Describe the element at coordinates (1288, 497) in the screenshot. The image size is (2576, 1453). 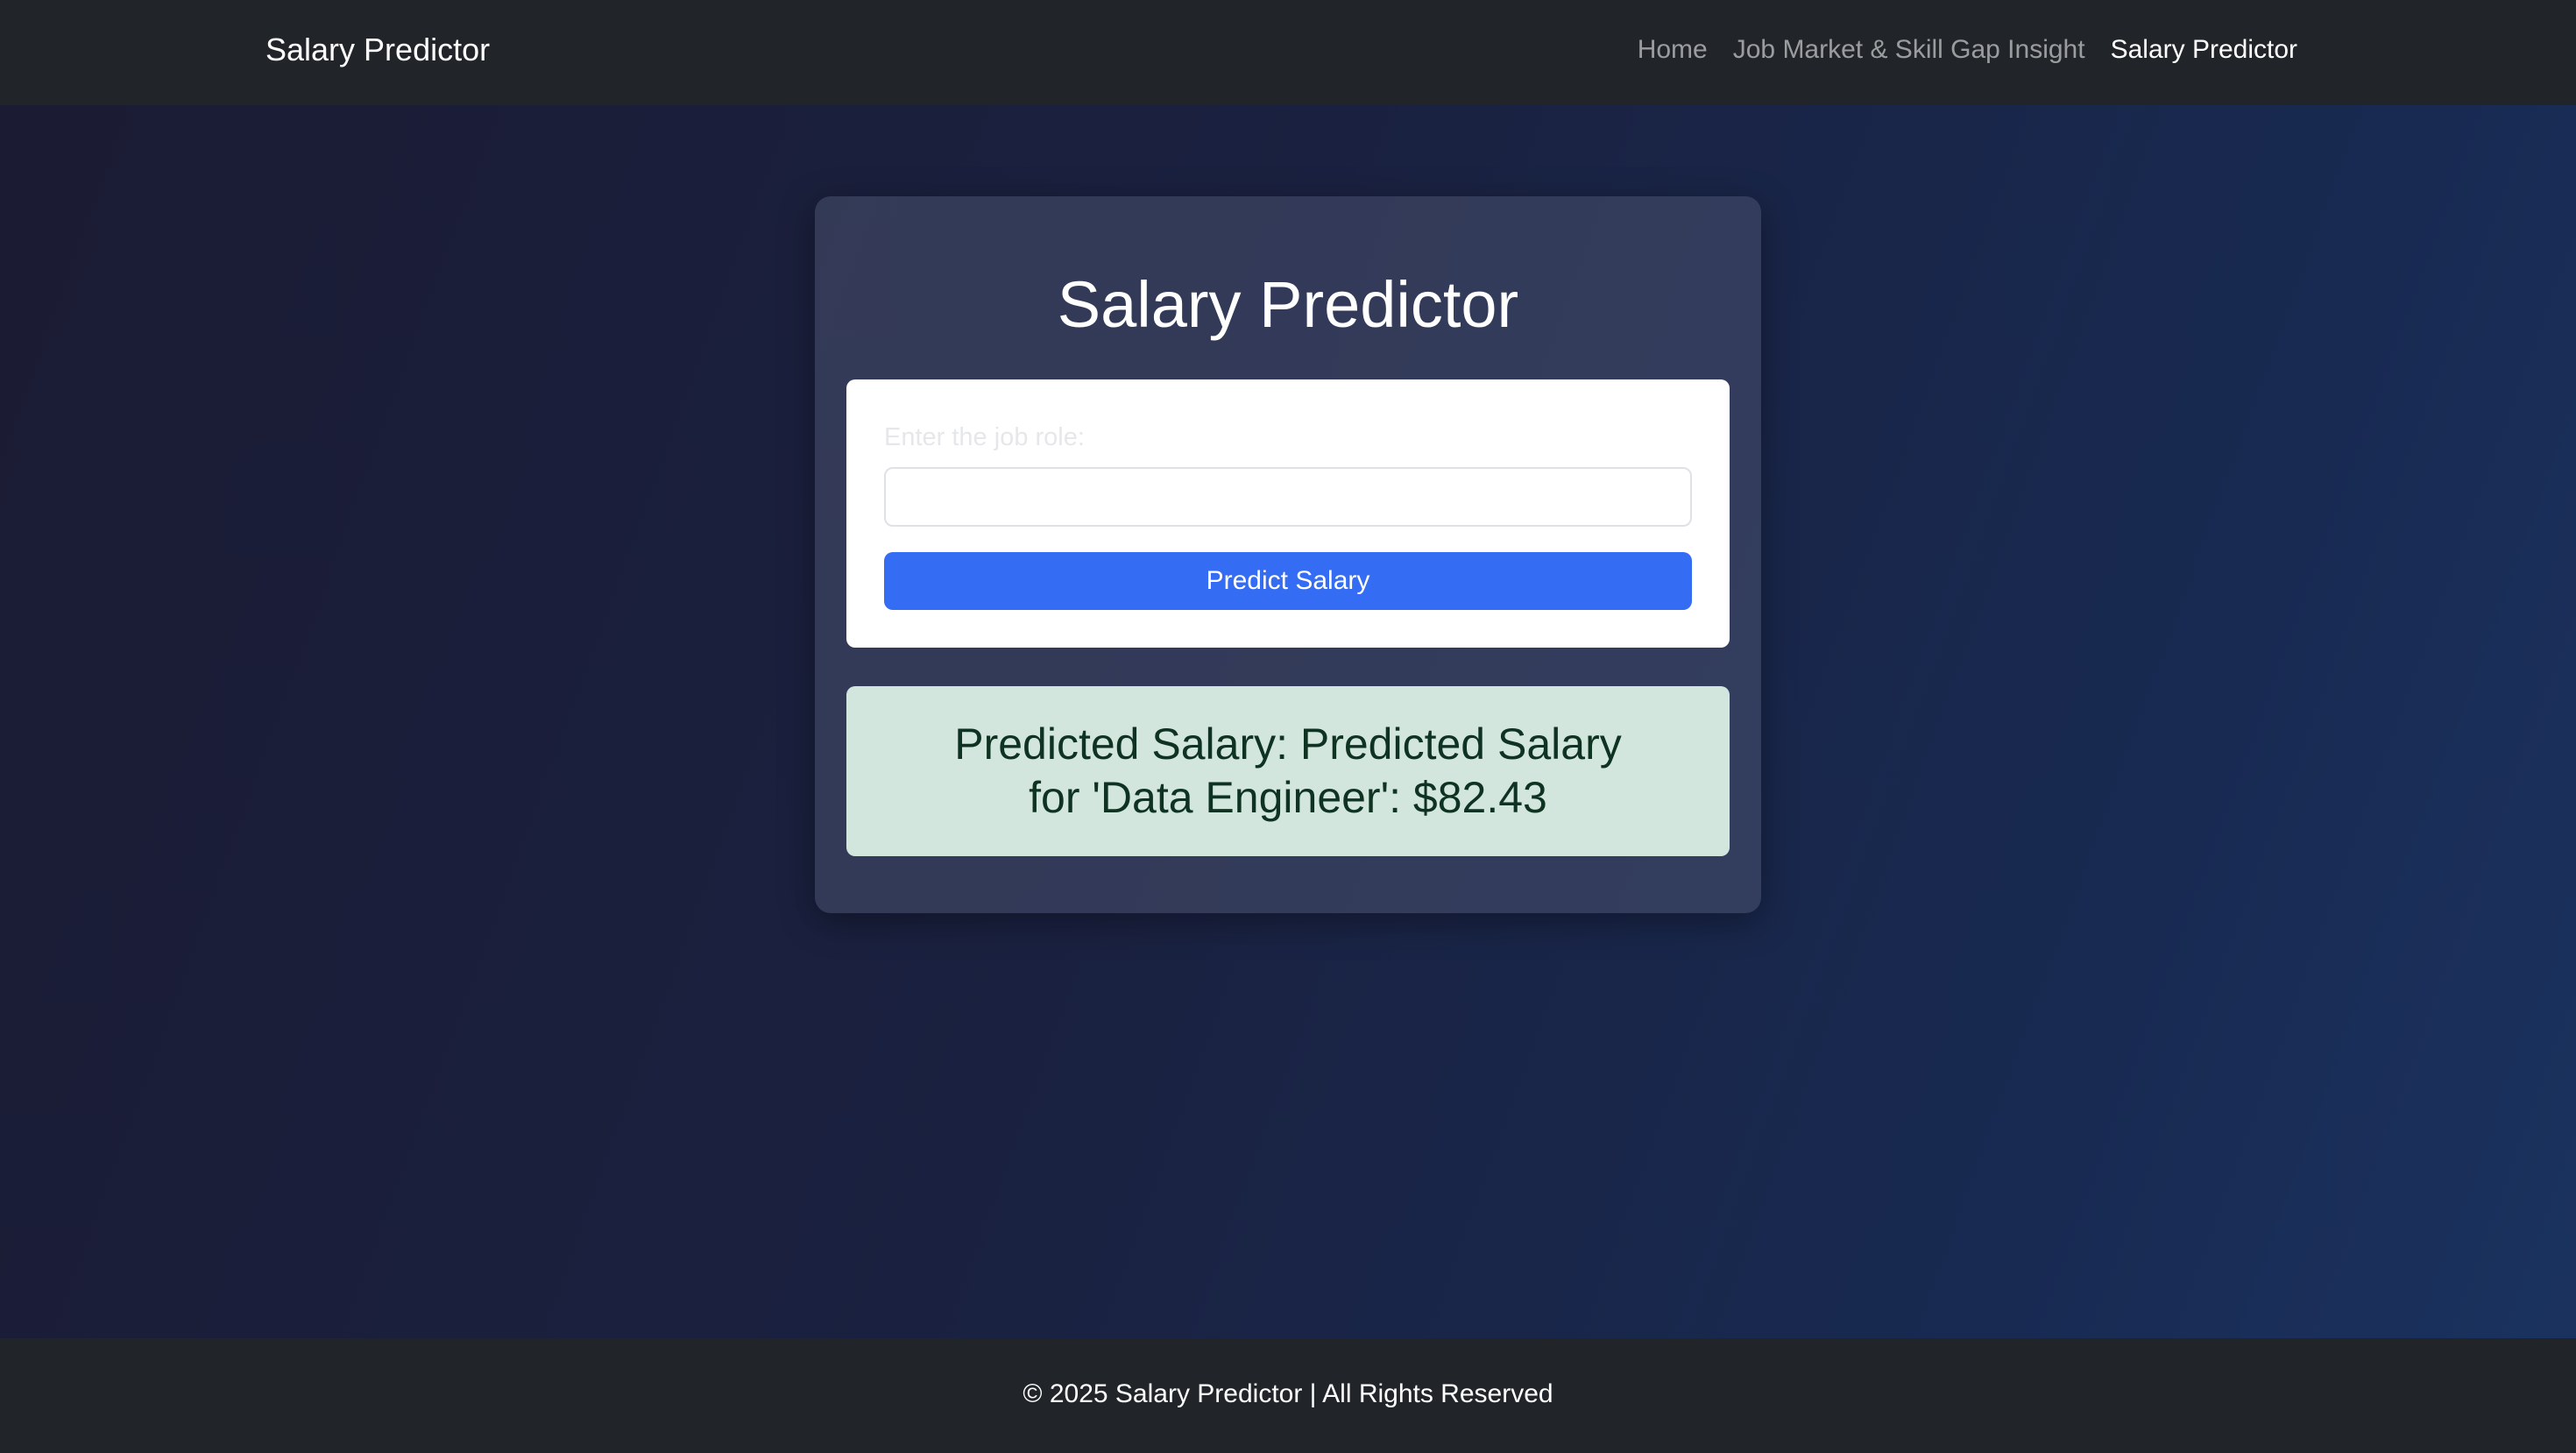
I see `job-role-input` at that location.